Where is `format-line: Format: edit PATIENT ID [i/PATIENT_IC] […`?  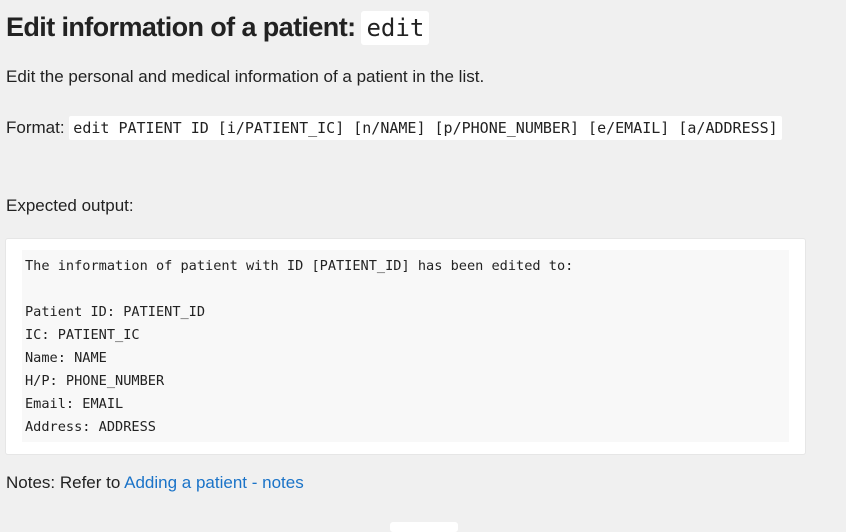
format-line: Format: edit PATIENT ID [i/PATIENT_IC] [… is located at coordinates (406, 128).